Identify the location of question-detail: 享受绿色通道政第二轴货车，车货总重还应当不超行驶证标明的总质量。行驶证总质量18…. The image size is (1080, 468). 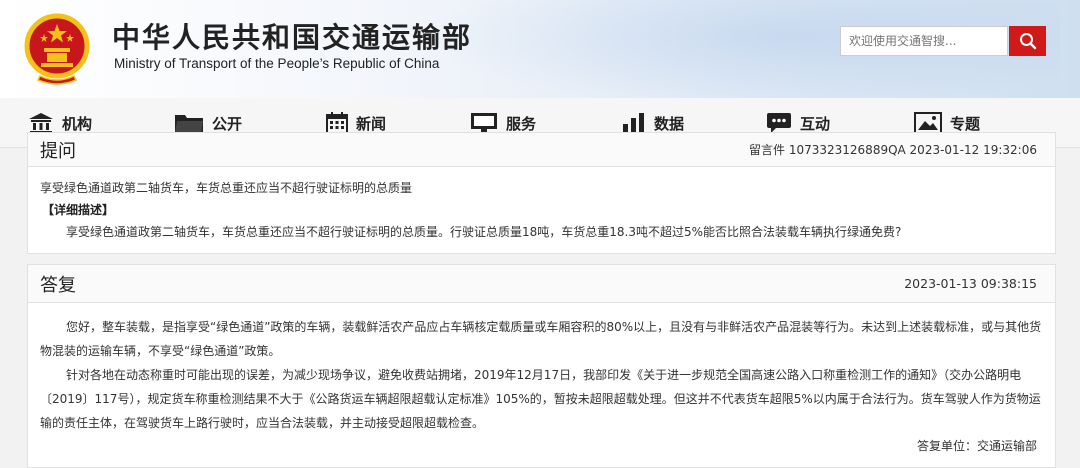
(484, 232).